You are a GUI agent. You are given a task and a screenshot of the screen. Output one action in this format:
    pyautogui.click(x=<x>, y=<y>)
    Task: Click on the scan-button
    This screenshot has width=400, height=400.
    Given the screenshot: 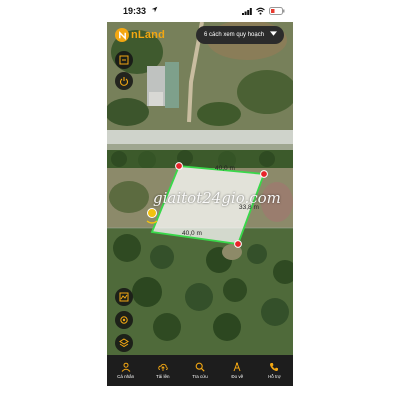 What is the action you would take?
    pyautogui.click(x=124, y=60)
    